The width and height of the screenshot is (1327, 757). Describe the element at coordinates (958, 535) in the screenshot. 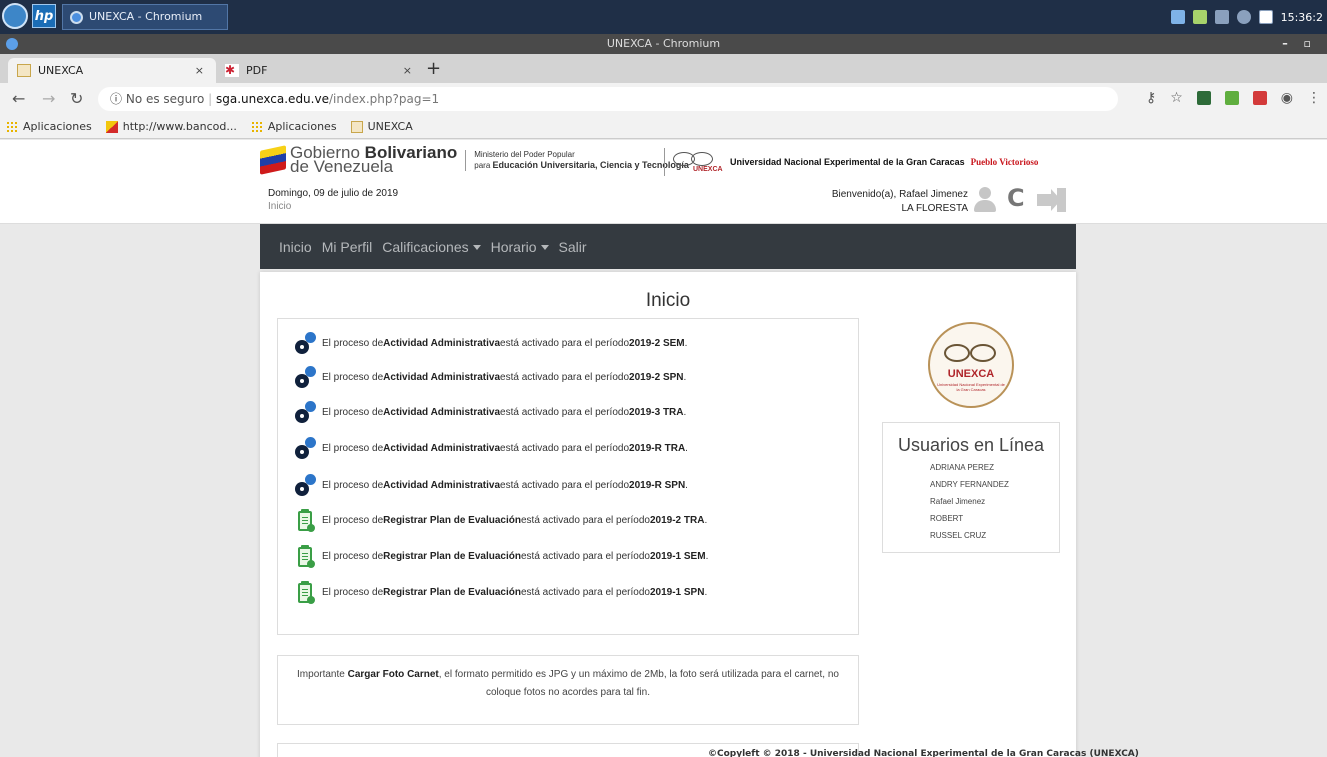

I see `online-user: RUSSEL CRUZ` at that location.